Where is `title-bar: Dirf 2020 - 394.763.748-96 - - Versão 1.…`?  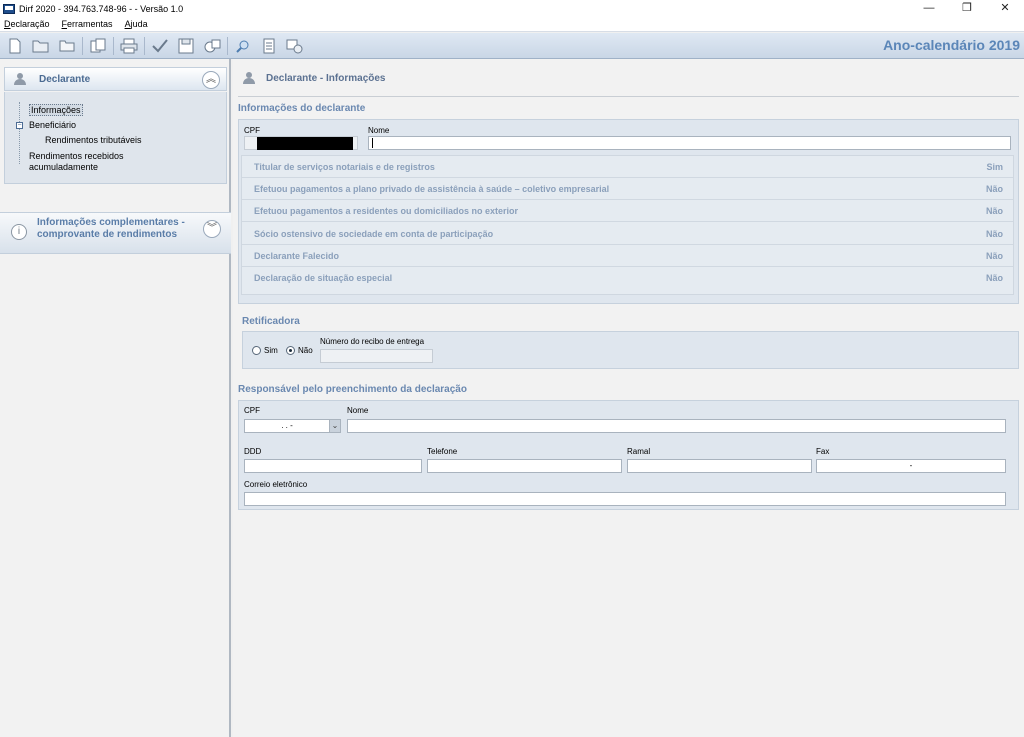
title-bar: Dirf 2020 - 394.763.748-96 - - Versão 1.… is located at coordinates (512, 8).